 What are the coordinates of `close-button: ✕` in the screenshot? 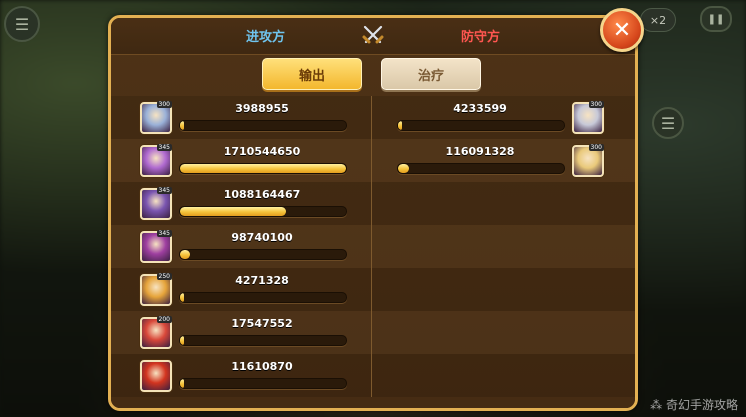 It's located at (622, 30).